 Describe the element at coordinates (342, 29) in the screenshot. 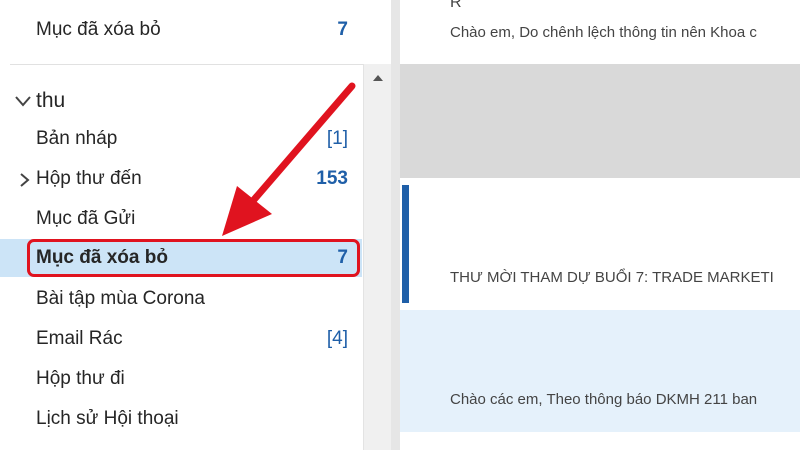

I see `folder-count: 7` at that location.